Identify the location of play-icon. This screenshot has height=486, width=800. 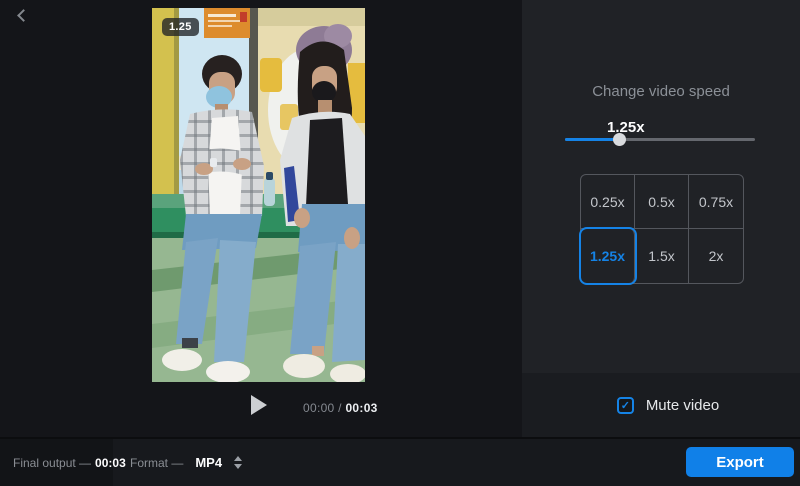
(259, 405).